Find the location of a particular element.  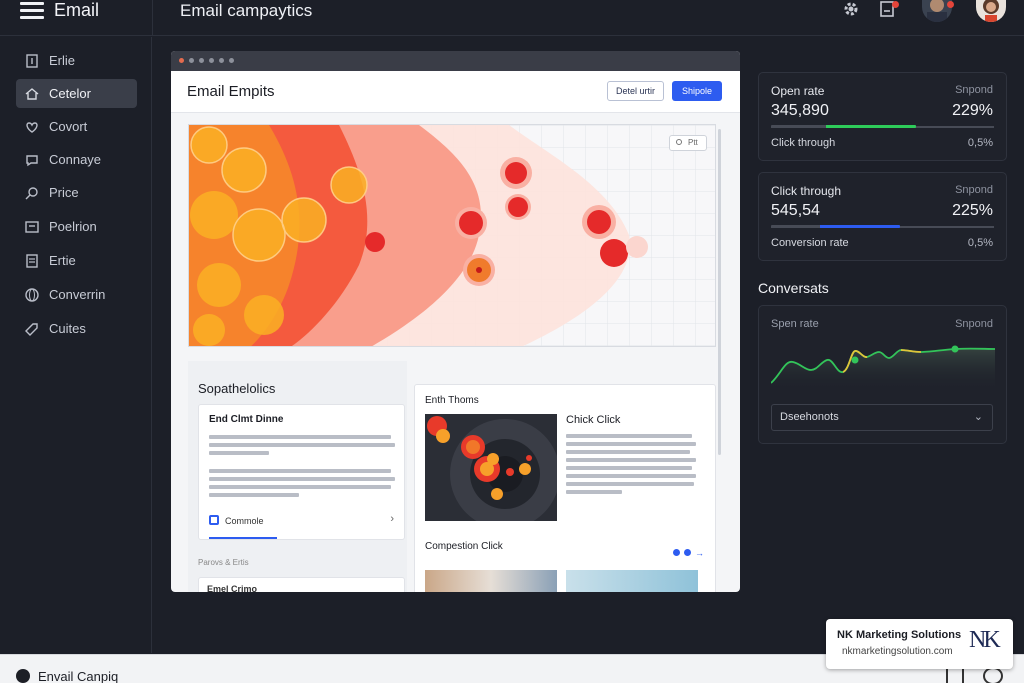

divider is located at coordinates (152, 18).